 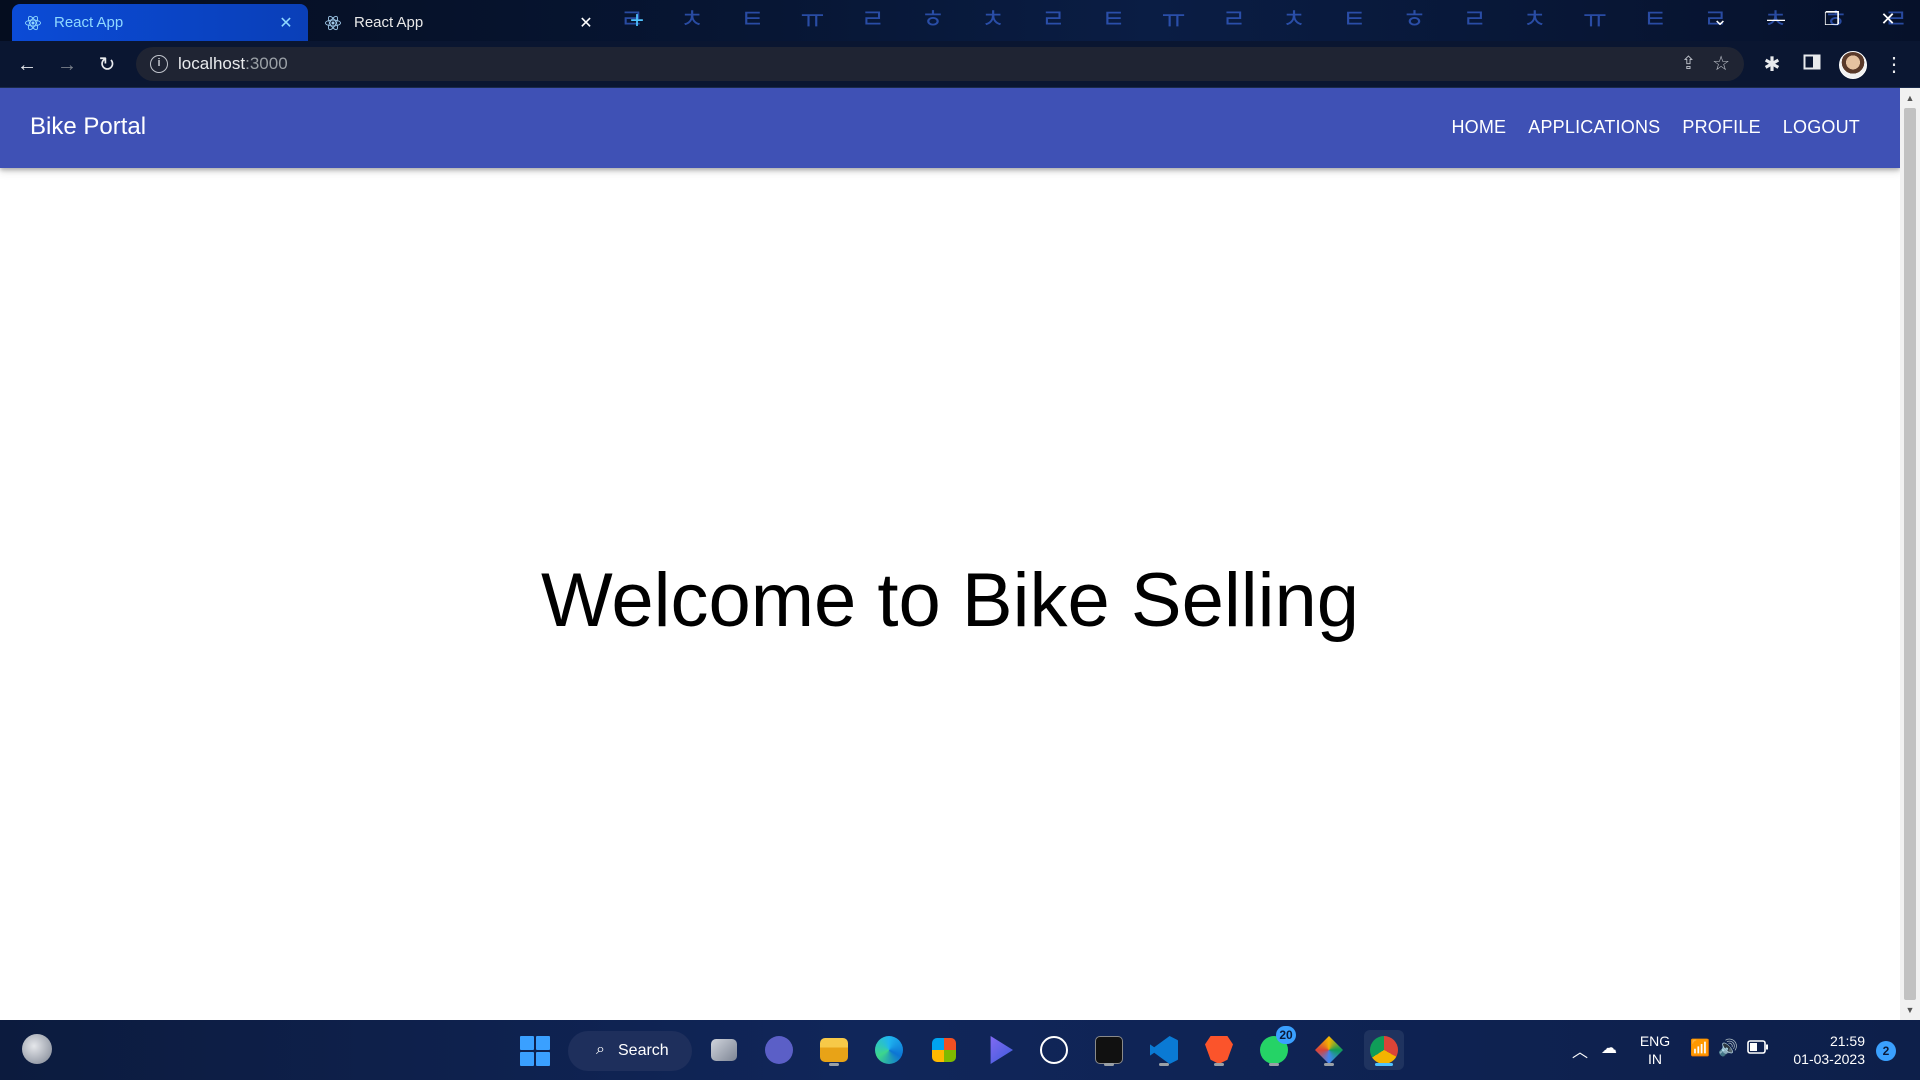 I want to click on plus-icon: +, so click(x=636, y=20).